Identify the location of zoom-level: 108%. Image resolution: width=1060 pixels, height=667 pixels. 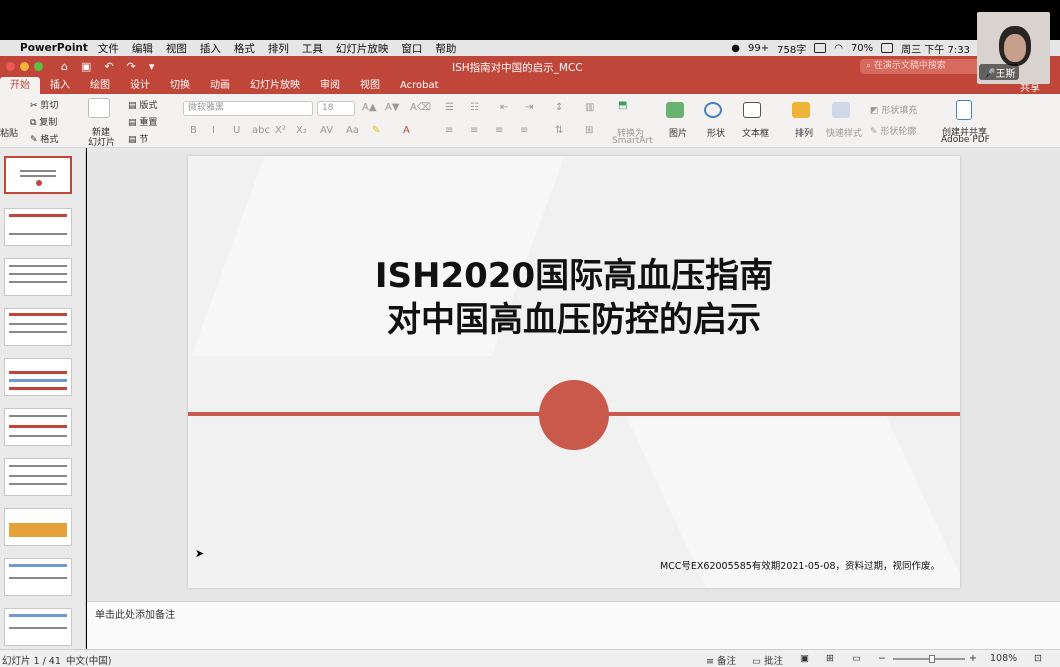
(1003, 658).